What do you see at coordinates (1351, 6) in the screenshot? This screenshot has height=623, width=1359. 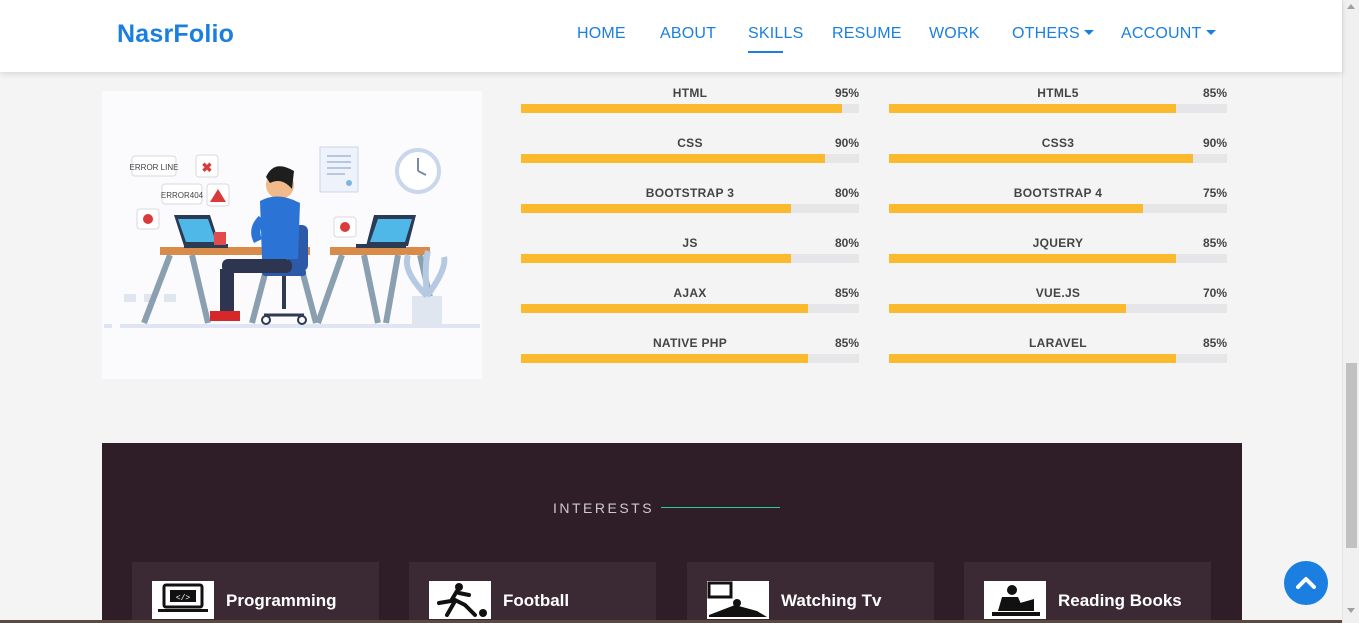 I see `scroll-up-arrow-icon` at bounding box center [1351, 6].